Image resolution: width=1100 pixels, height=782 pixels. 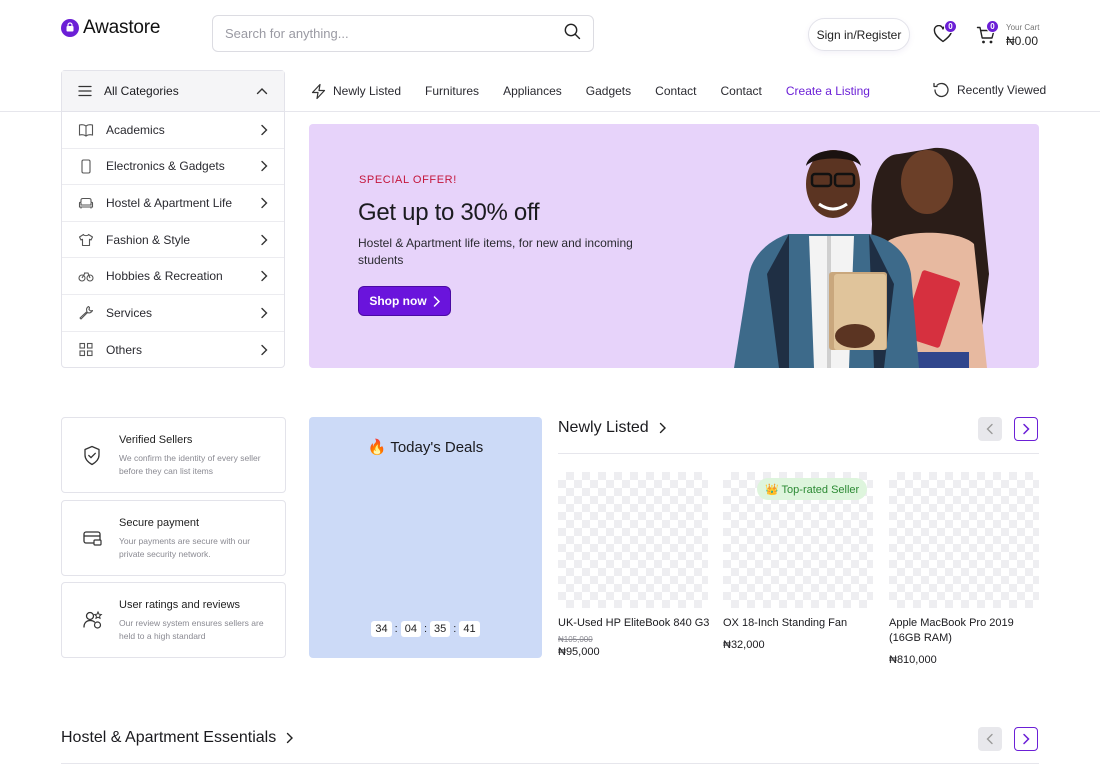 I want to click on product-price: ₦32,000, so click(x=744, y=645).